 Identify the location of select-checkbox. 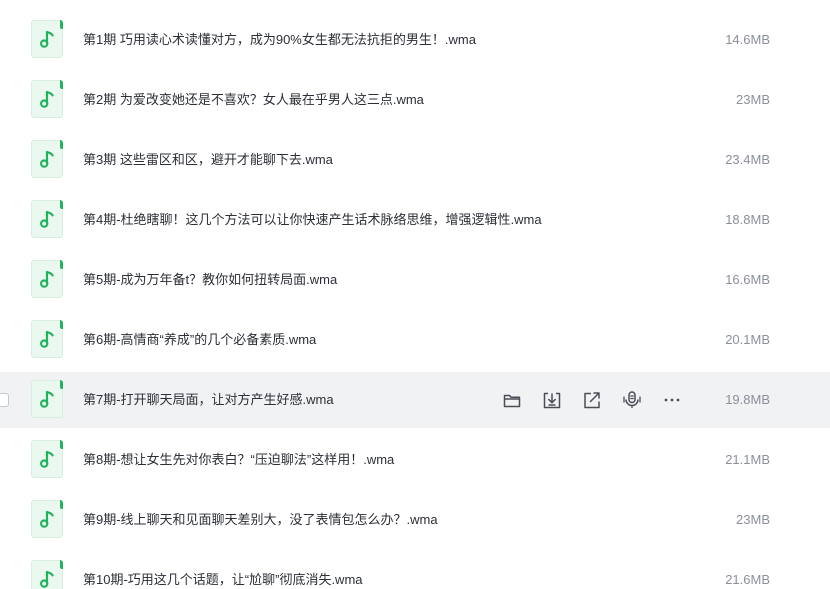
(4, 400).